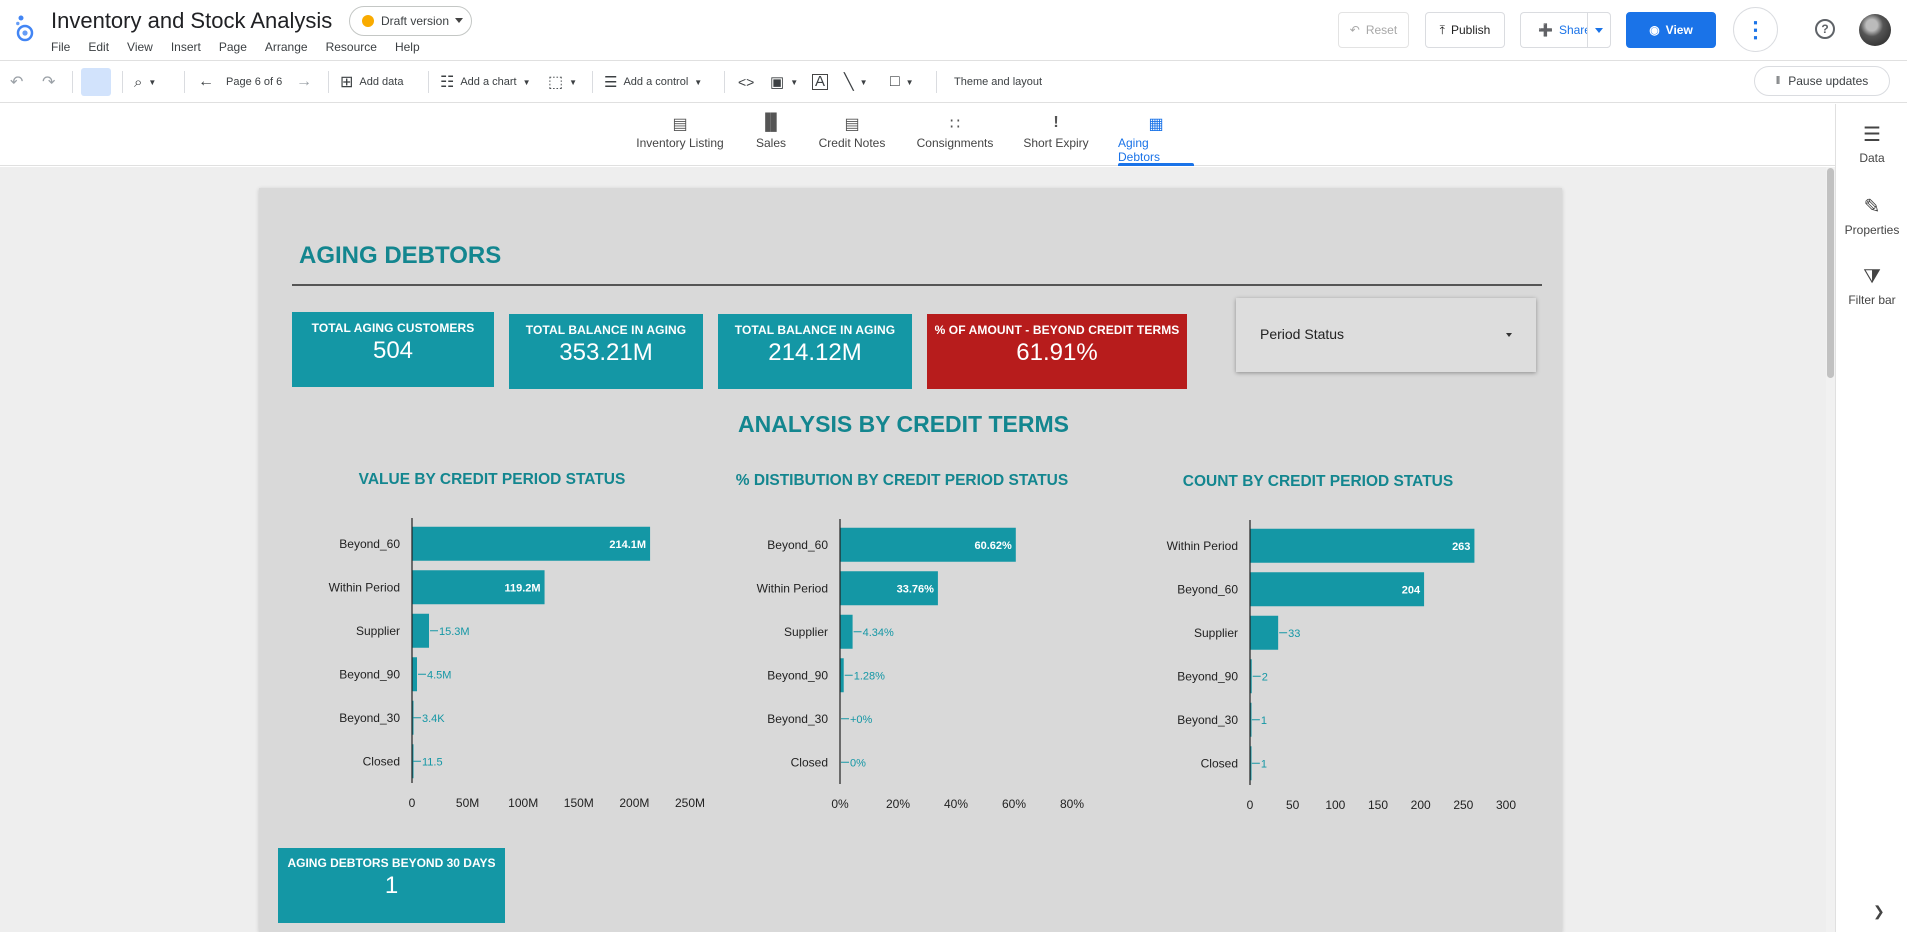 The width and height of the screenshot is (1907, 932). What do you see at coordinates (191, 21) in the screenshot?
I see `report-title: Inventory and Stock Analysis` at bounding box center [191, 21].